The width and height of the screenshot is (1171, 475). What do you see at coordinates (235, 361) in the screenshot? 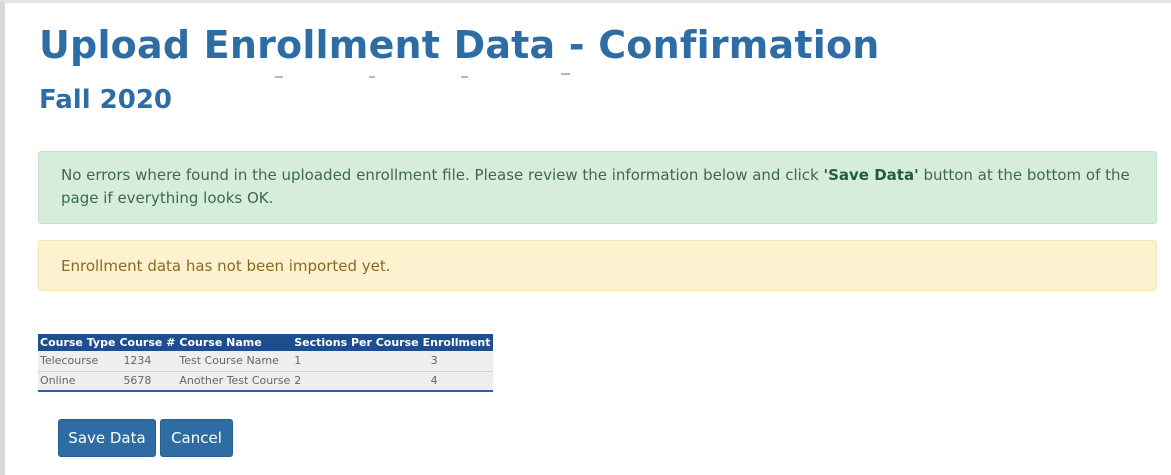
I see `cell-course-name: Test Course Name` at bounding box center [235, 361].